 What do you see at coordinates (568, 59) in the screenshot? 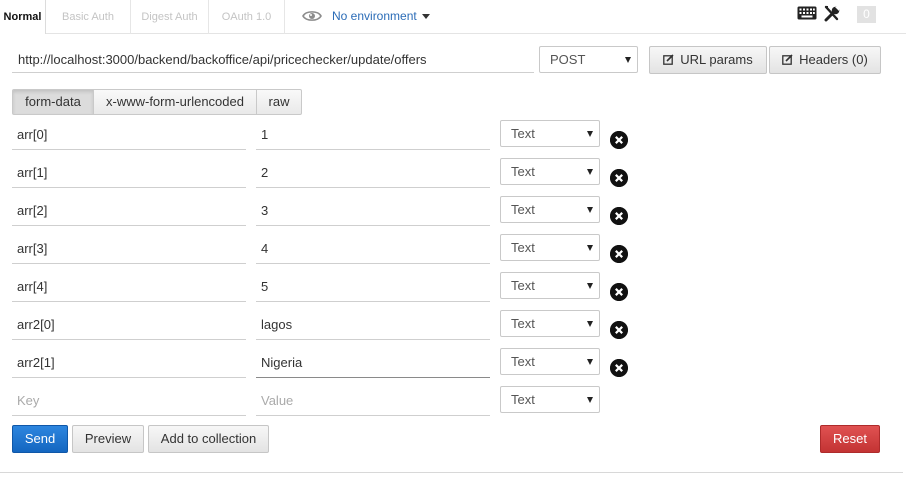
I see `method-value: POST` at bounding box center [568, 59].